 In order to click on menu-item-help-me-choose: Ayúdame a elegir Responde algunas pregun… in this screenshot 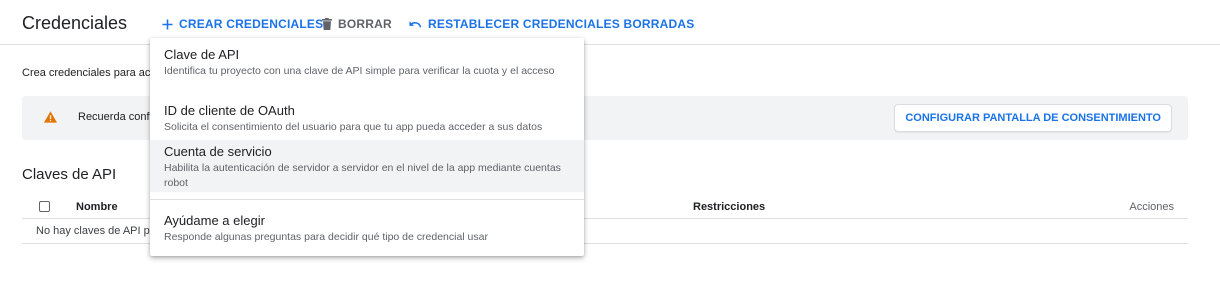, I will do `click(367, 230)`.